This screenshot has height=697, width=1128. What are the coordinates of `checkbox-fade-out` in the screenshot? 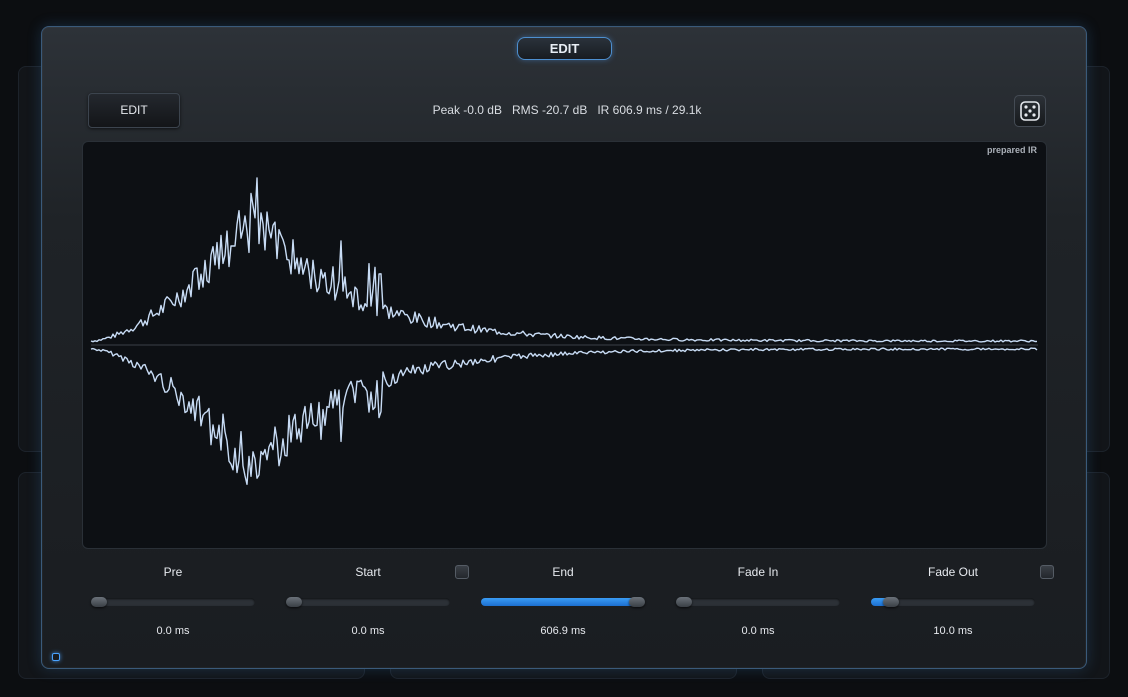 It's located at (1047, 572).